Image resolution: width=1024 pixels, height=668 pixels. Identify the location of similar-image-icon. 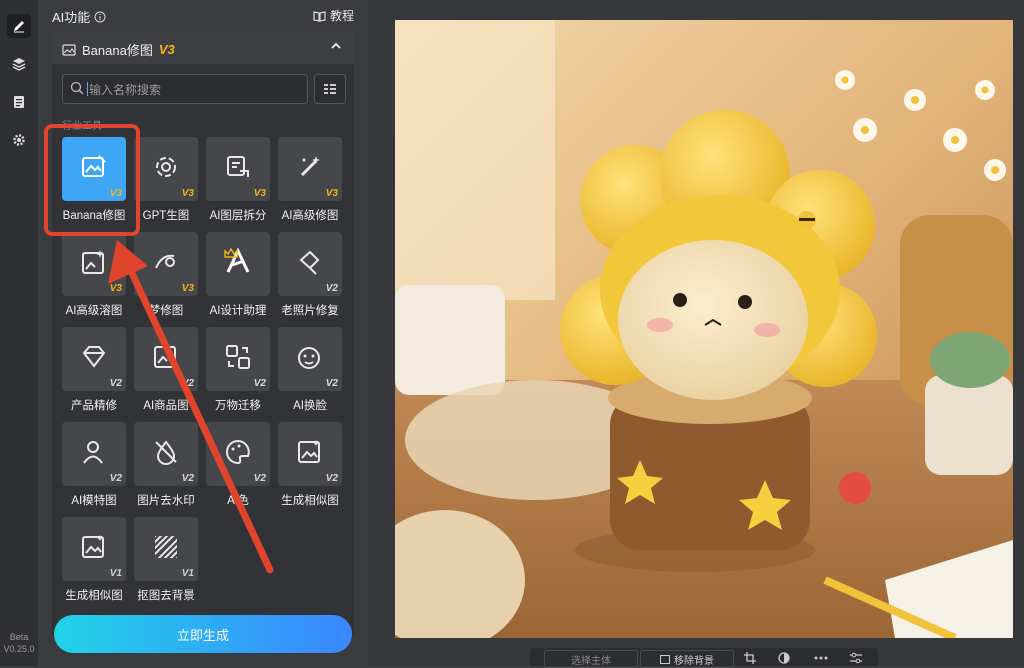
(93, 546).